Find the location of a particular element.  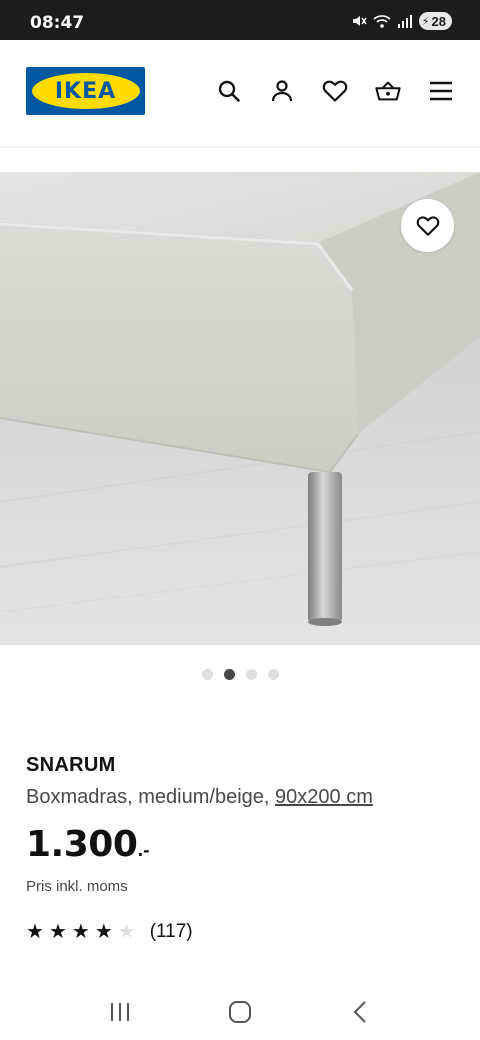

wishlist-heart-icon is located at coordinates (335, 91).